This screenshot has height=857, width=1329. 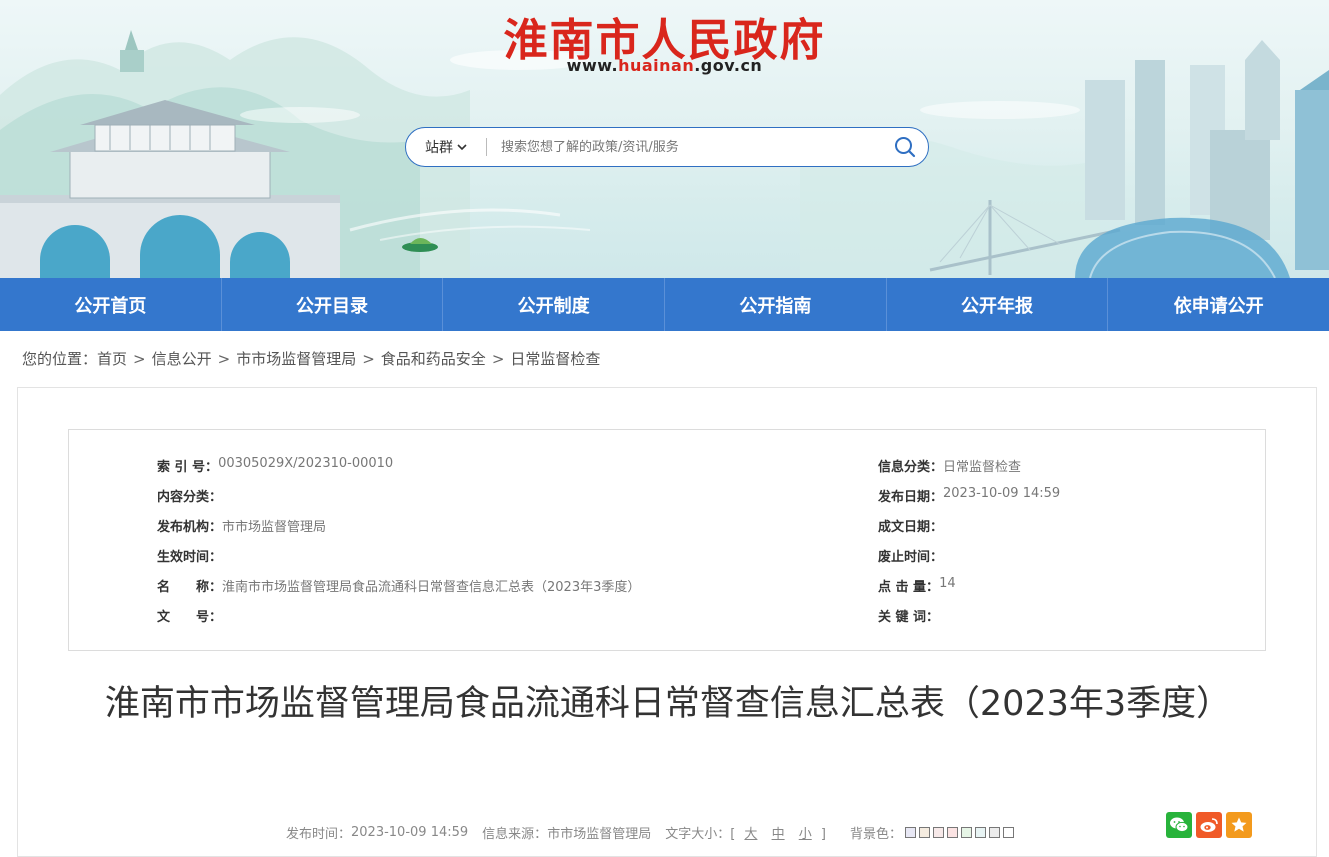 I want to click on source-value: 市市场监督管理局, so click(x=599, y=834).